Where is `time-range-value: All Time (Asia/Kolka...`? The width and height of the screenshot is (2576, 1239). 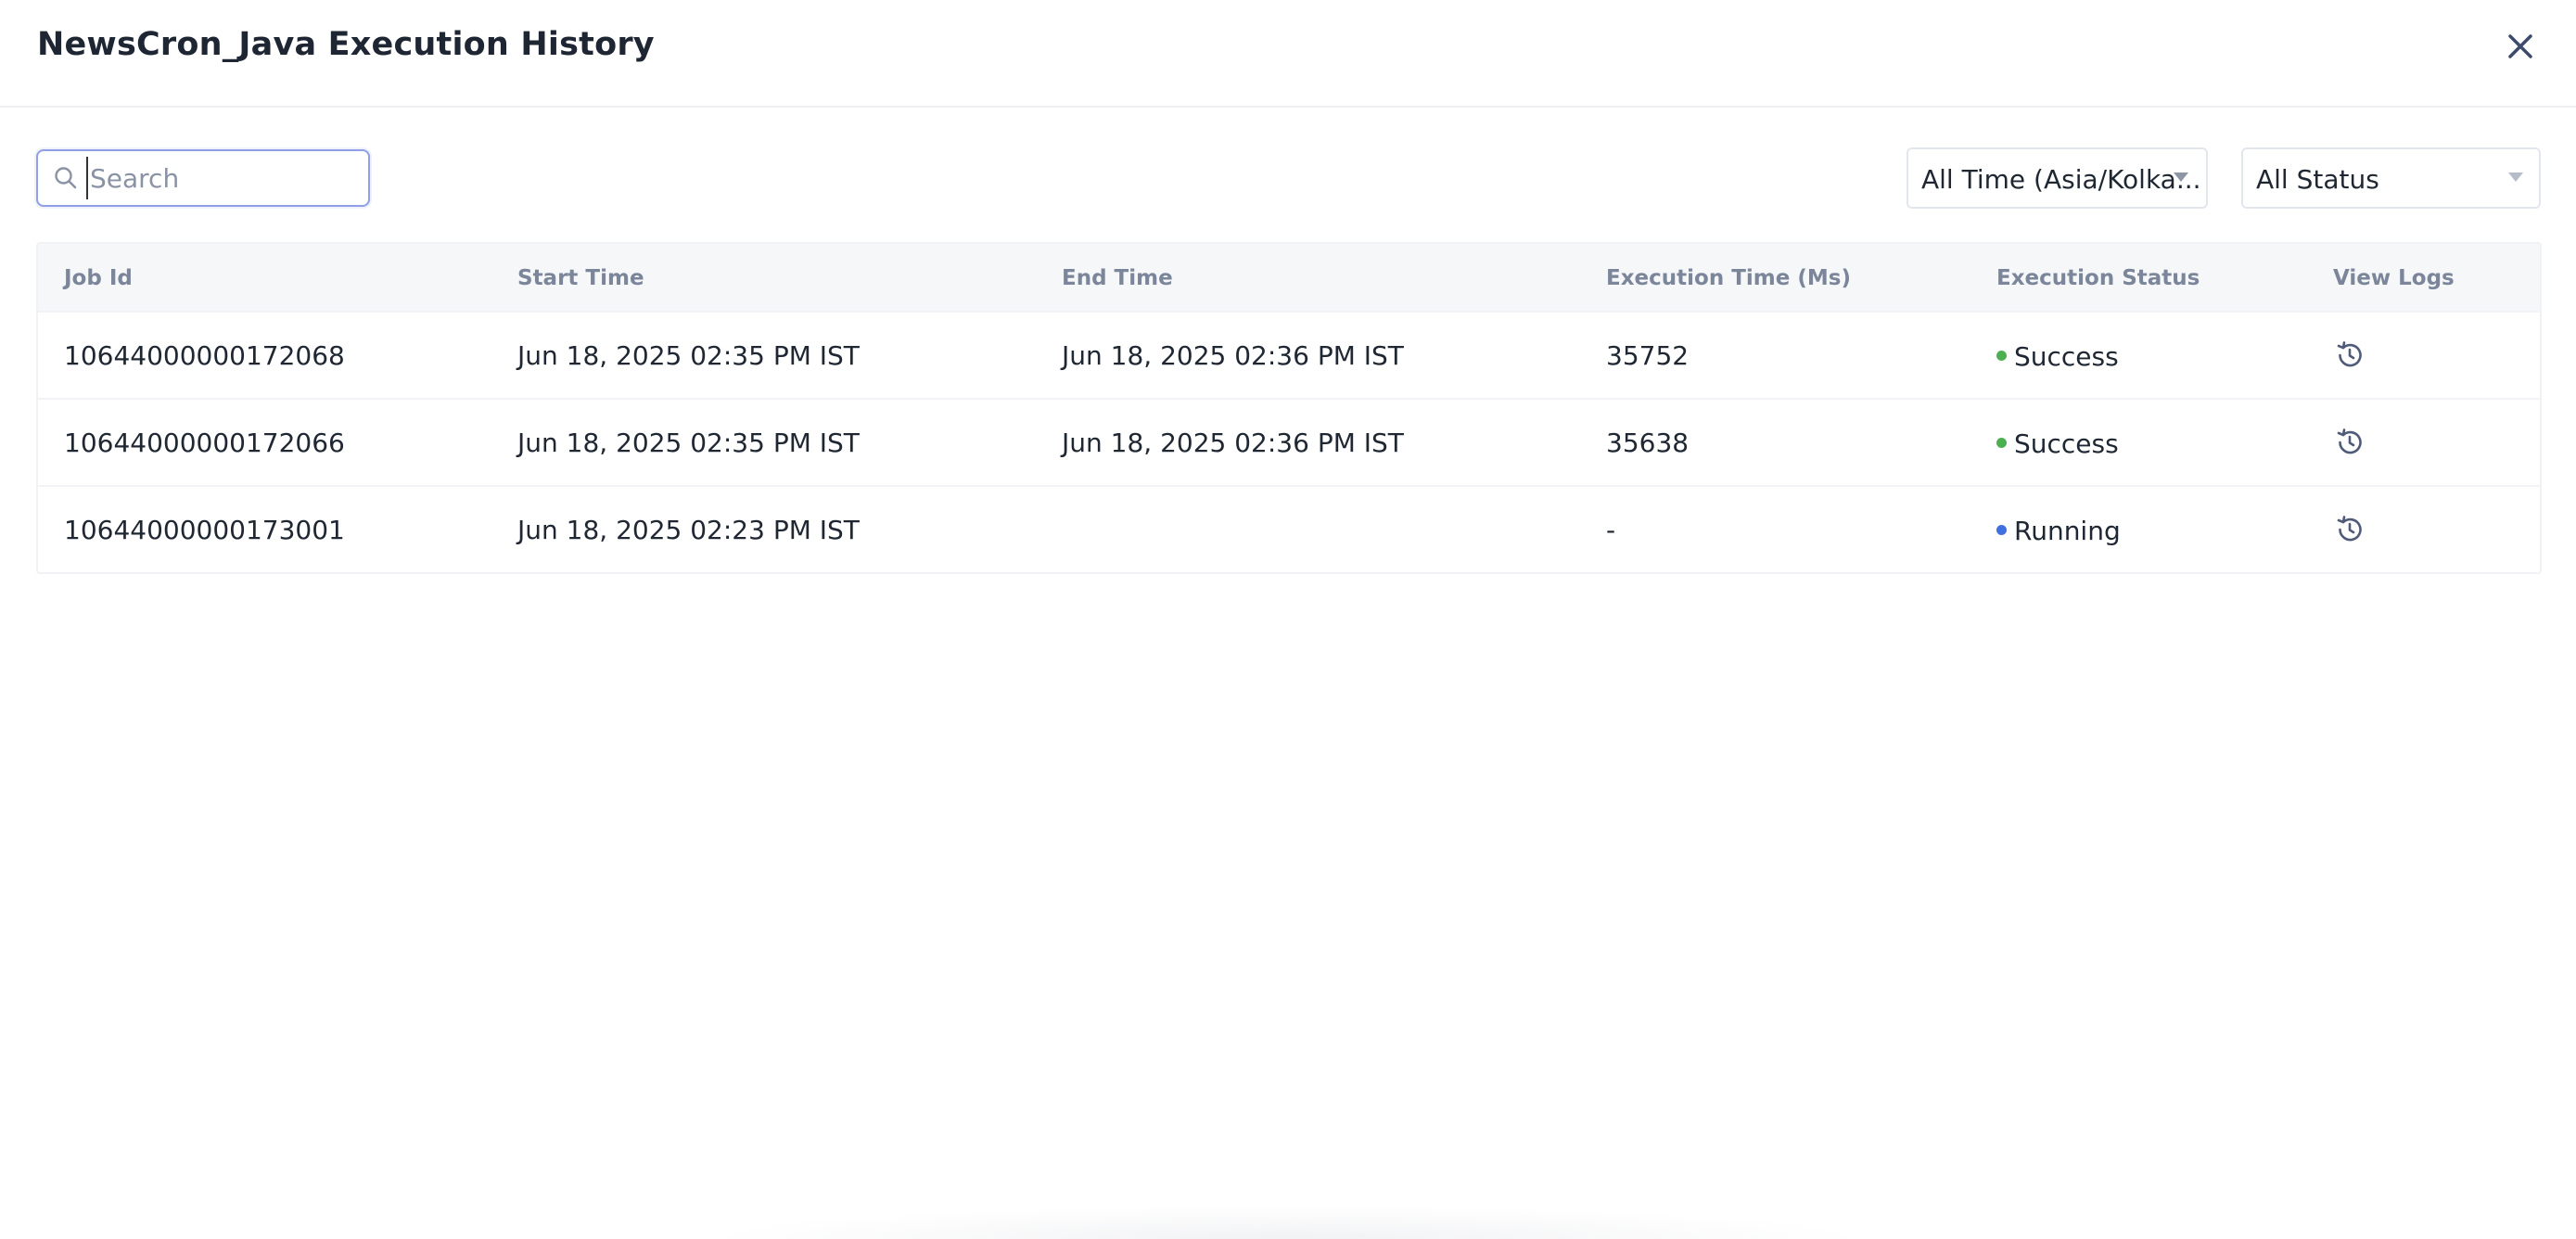
time-range-value: All Time (Asia/Kolka... is located at coordinates (2061, 179).